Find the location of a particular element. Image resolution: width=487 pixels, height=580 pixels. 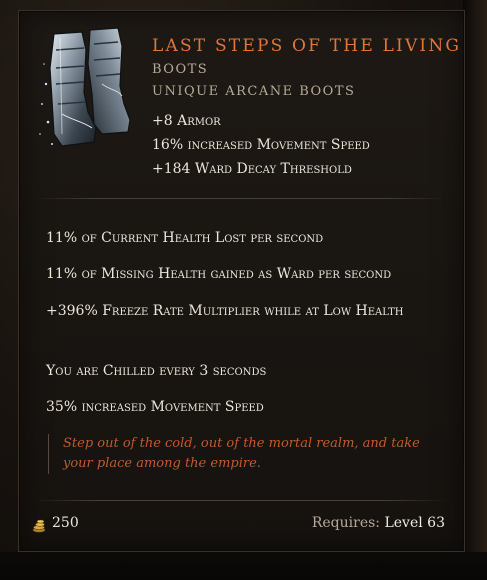

mod-line: You are Chilled every 3 seconds is located at coordinates (156, 371).